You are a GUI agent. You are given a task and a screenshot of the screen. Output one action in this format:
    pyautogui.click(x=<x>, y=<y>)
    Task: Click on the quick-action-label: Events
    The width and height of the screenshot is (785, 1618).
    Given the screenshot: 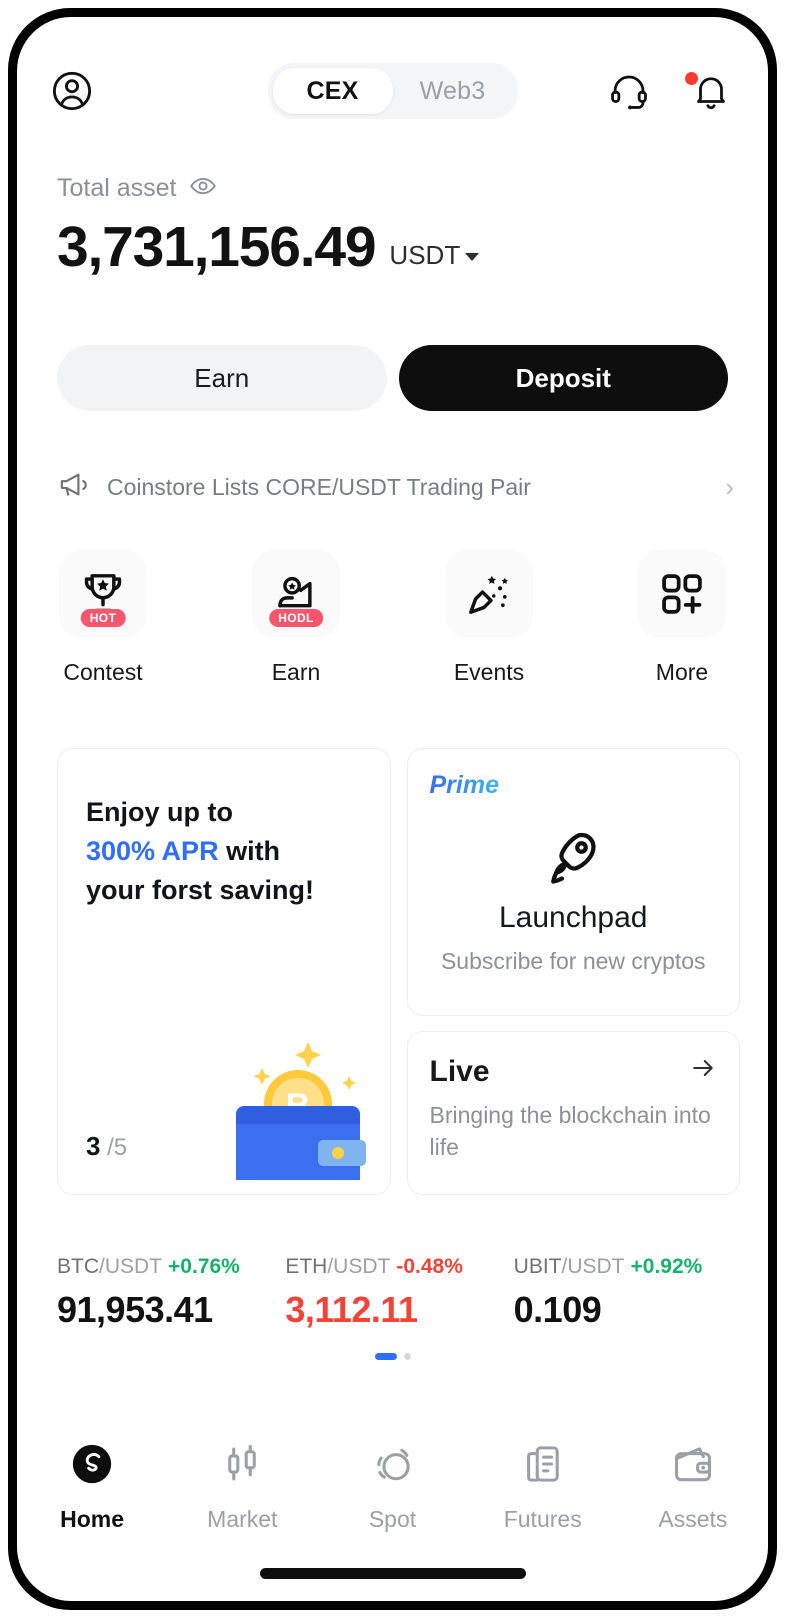 What is the action you would take?
    pyautogui.click(x=489, y=672)
    